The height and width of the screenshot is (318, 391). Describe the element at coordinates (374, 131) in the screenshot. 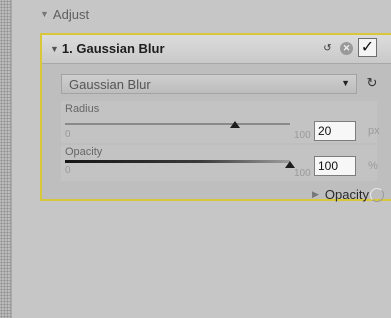

I see `radius-unit: px` at that location.